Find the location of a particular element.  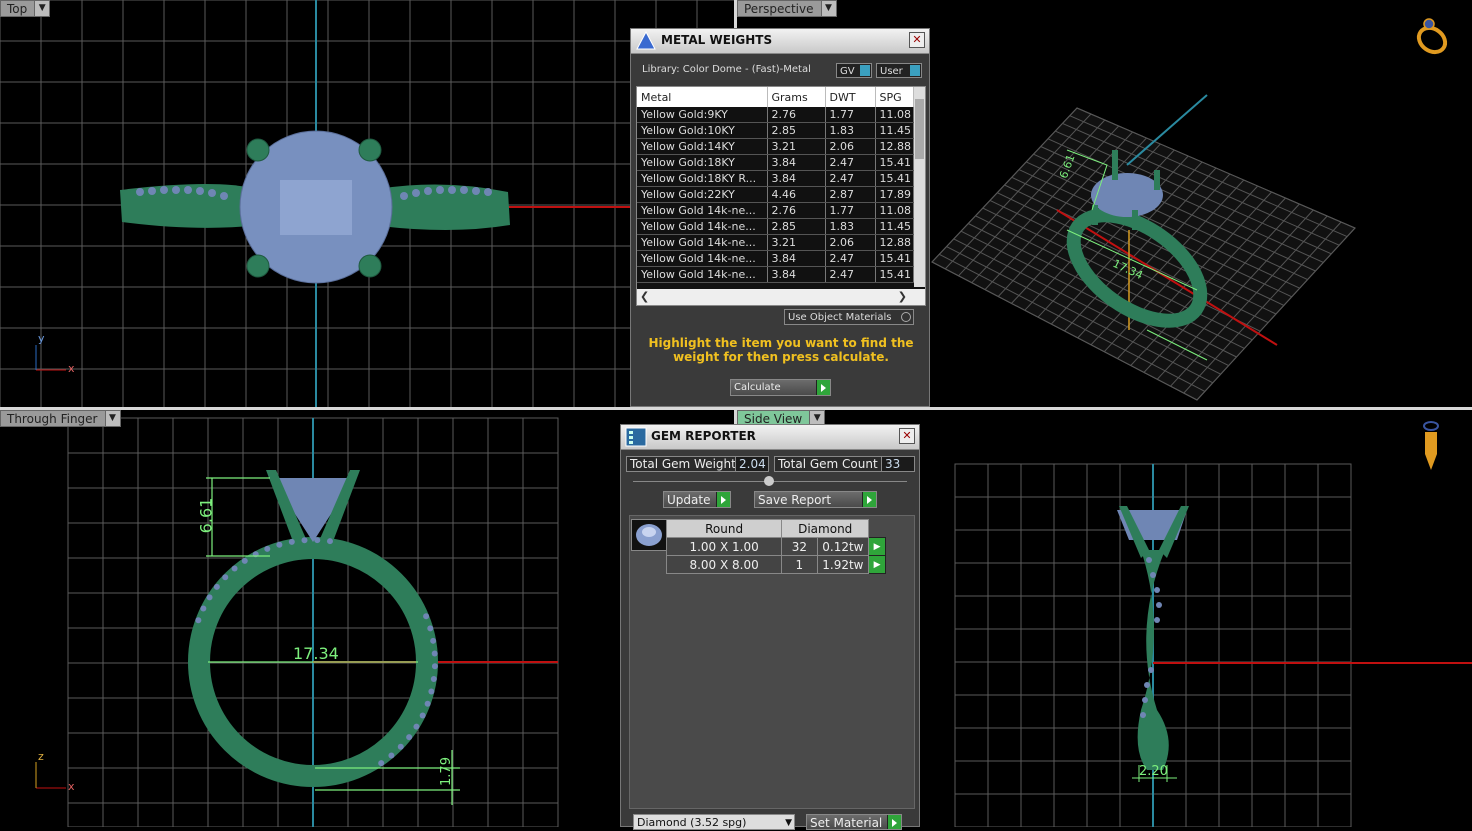

metal-row: Yellow Gold:14KY 3.21 2.06 12.88 is located at coordinates (775, 146).